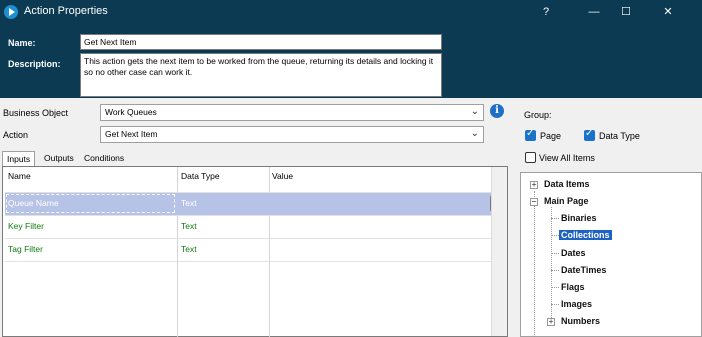 The height and width of the screenshot is (337, 702). Describe the element at coordinates (585, 235) in the screenshot. I see `tree-item-collections: Collections` at that location.